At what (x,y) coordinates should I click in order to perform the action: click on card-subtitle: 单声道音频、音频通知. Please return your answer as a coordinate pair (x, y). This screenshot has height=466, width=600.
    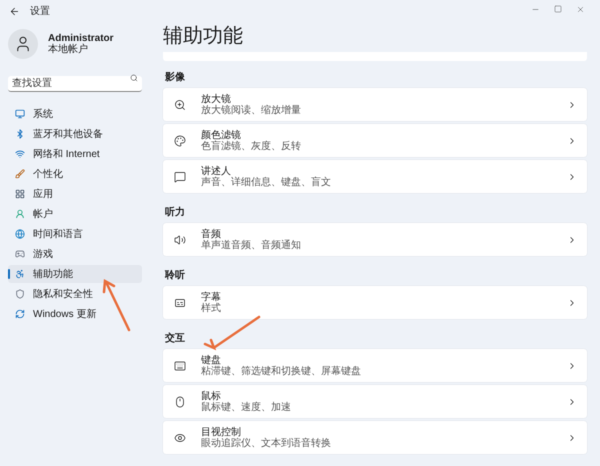
    Looking at the image, I should click on (251, 245).